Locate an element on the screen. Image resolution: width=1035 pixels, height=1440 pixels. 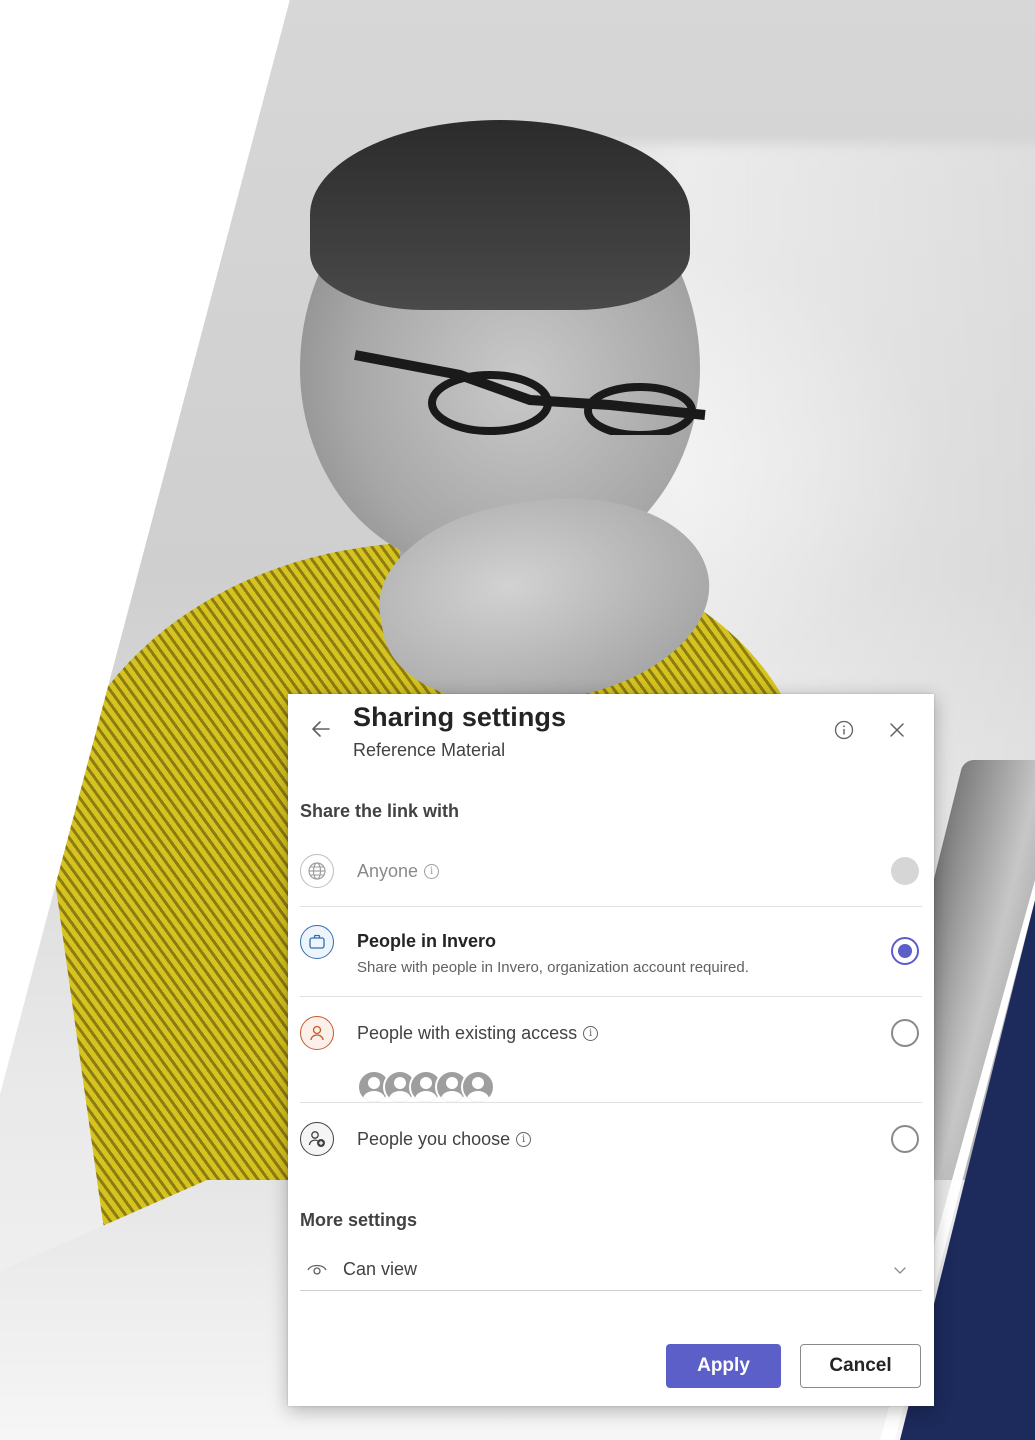
chevron-down-icon is located at coordinates (900, 1270).